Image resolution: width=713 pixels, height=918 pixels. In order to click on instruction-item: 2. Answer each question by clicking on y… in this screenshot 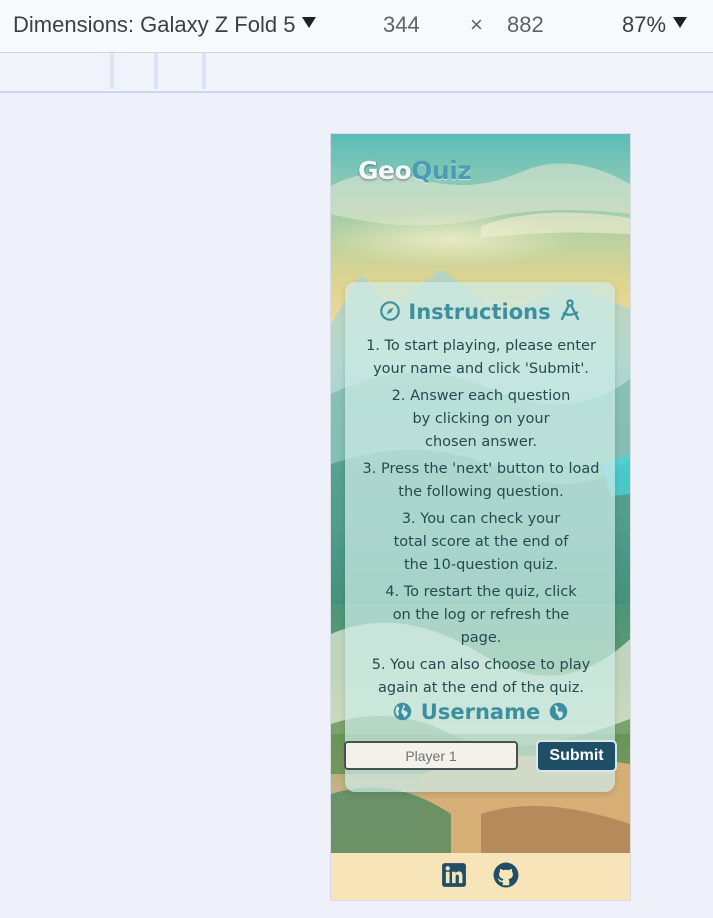, I will do `click(481, 419)`.